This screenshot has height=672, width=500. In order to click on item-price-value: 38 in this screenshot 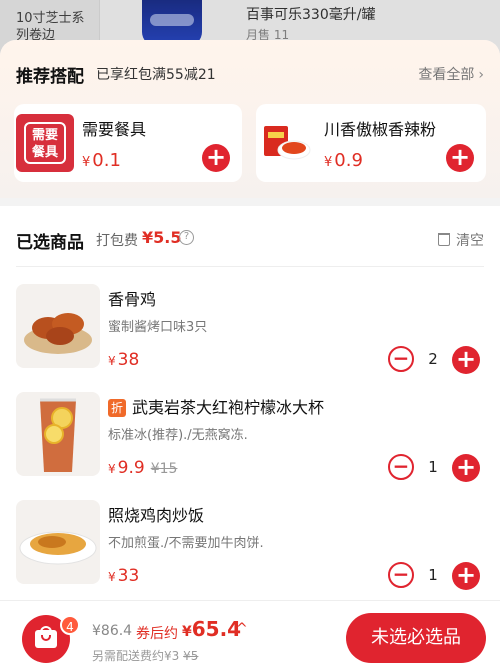, I will do `click(128, 360)`.